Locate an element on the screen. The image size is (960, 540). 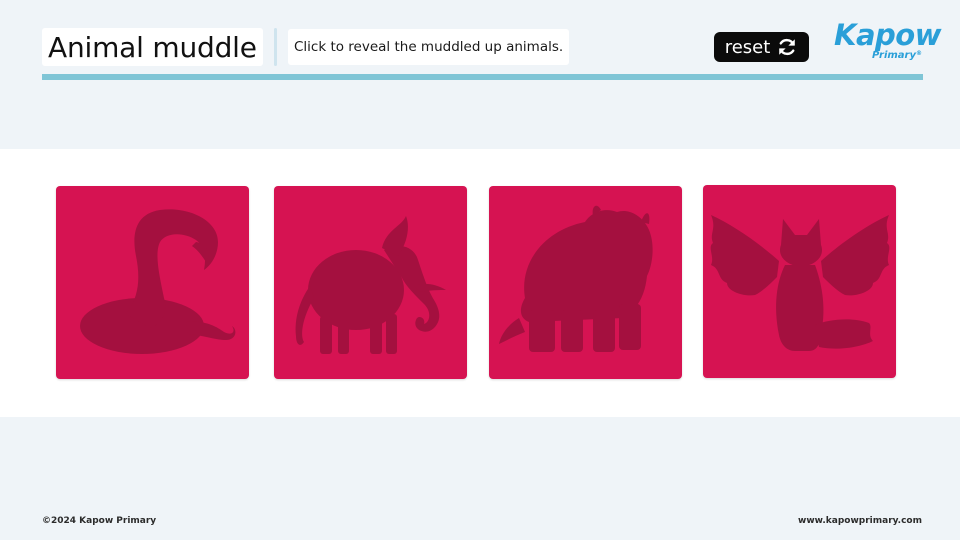
instruction-label: Click to reveal the muddled up animals. is located at coordinates (429, 47).